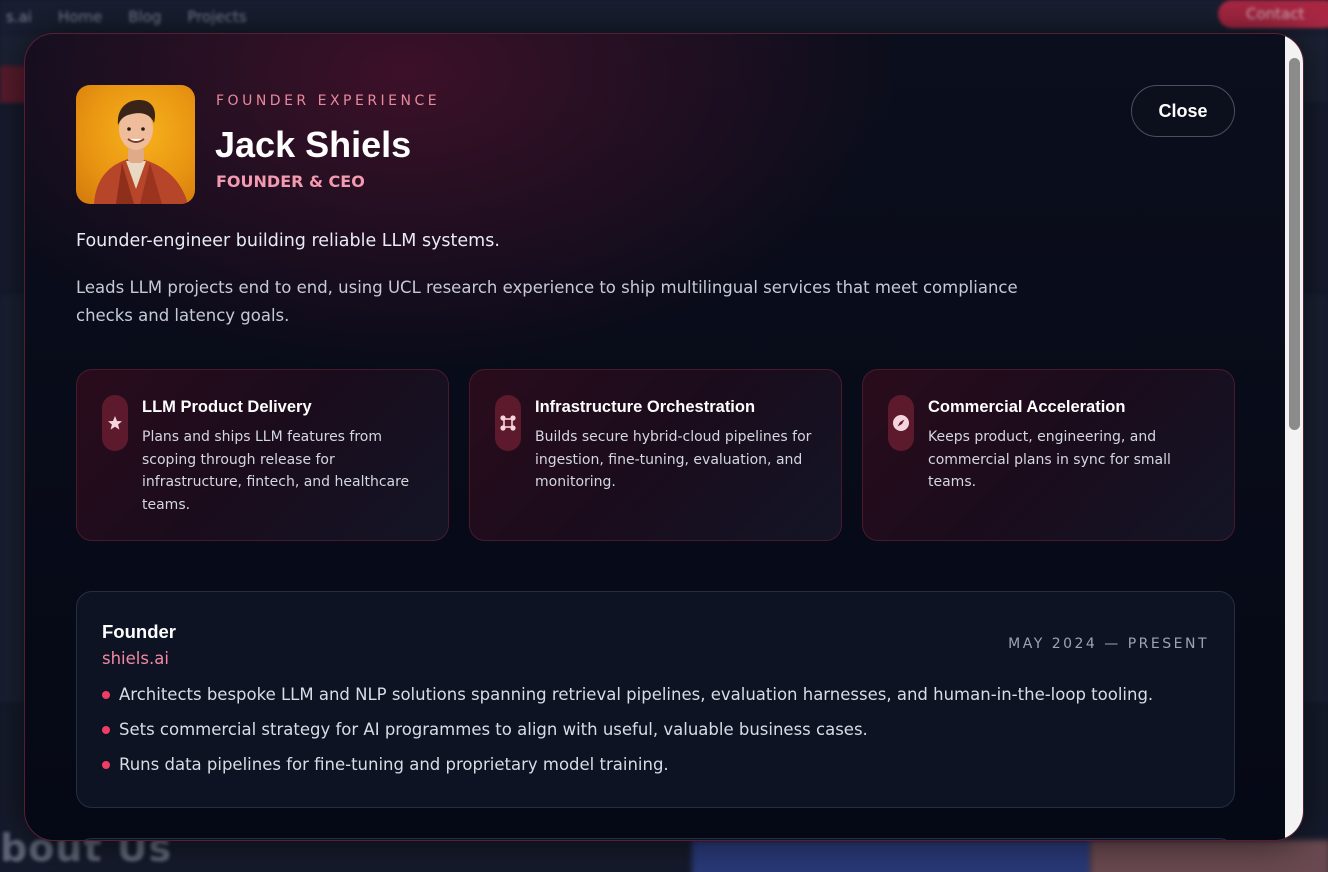 This screenshot has width=1328, height=872. I want to click on capability-card-title: LLM Product Delivery, so click(227, 407).